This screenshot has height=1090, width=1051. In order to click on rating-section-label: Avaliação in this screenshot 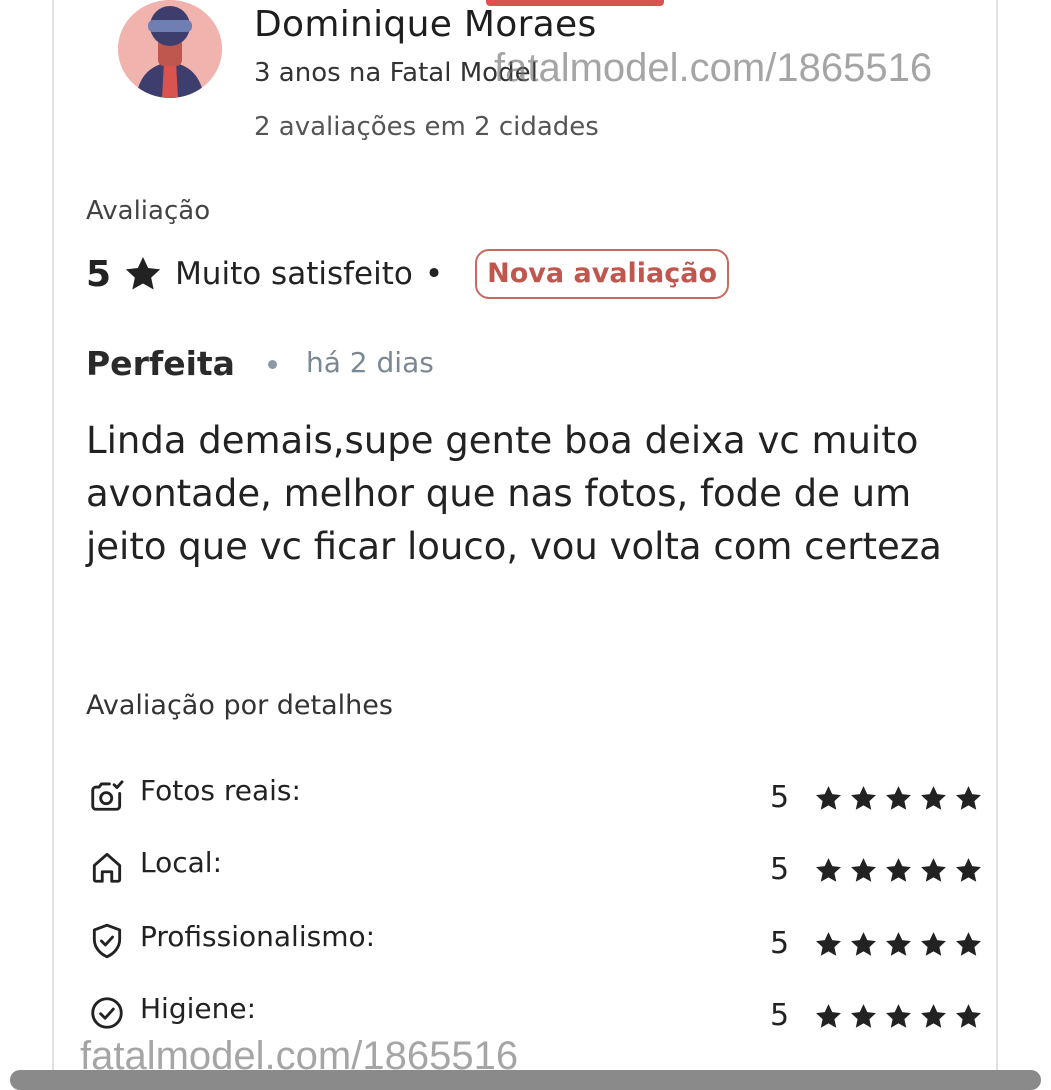, I will do `click(148, 211)`.